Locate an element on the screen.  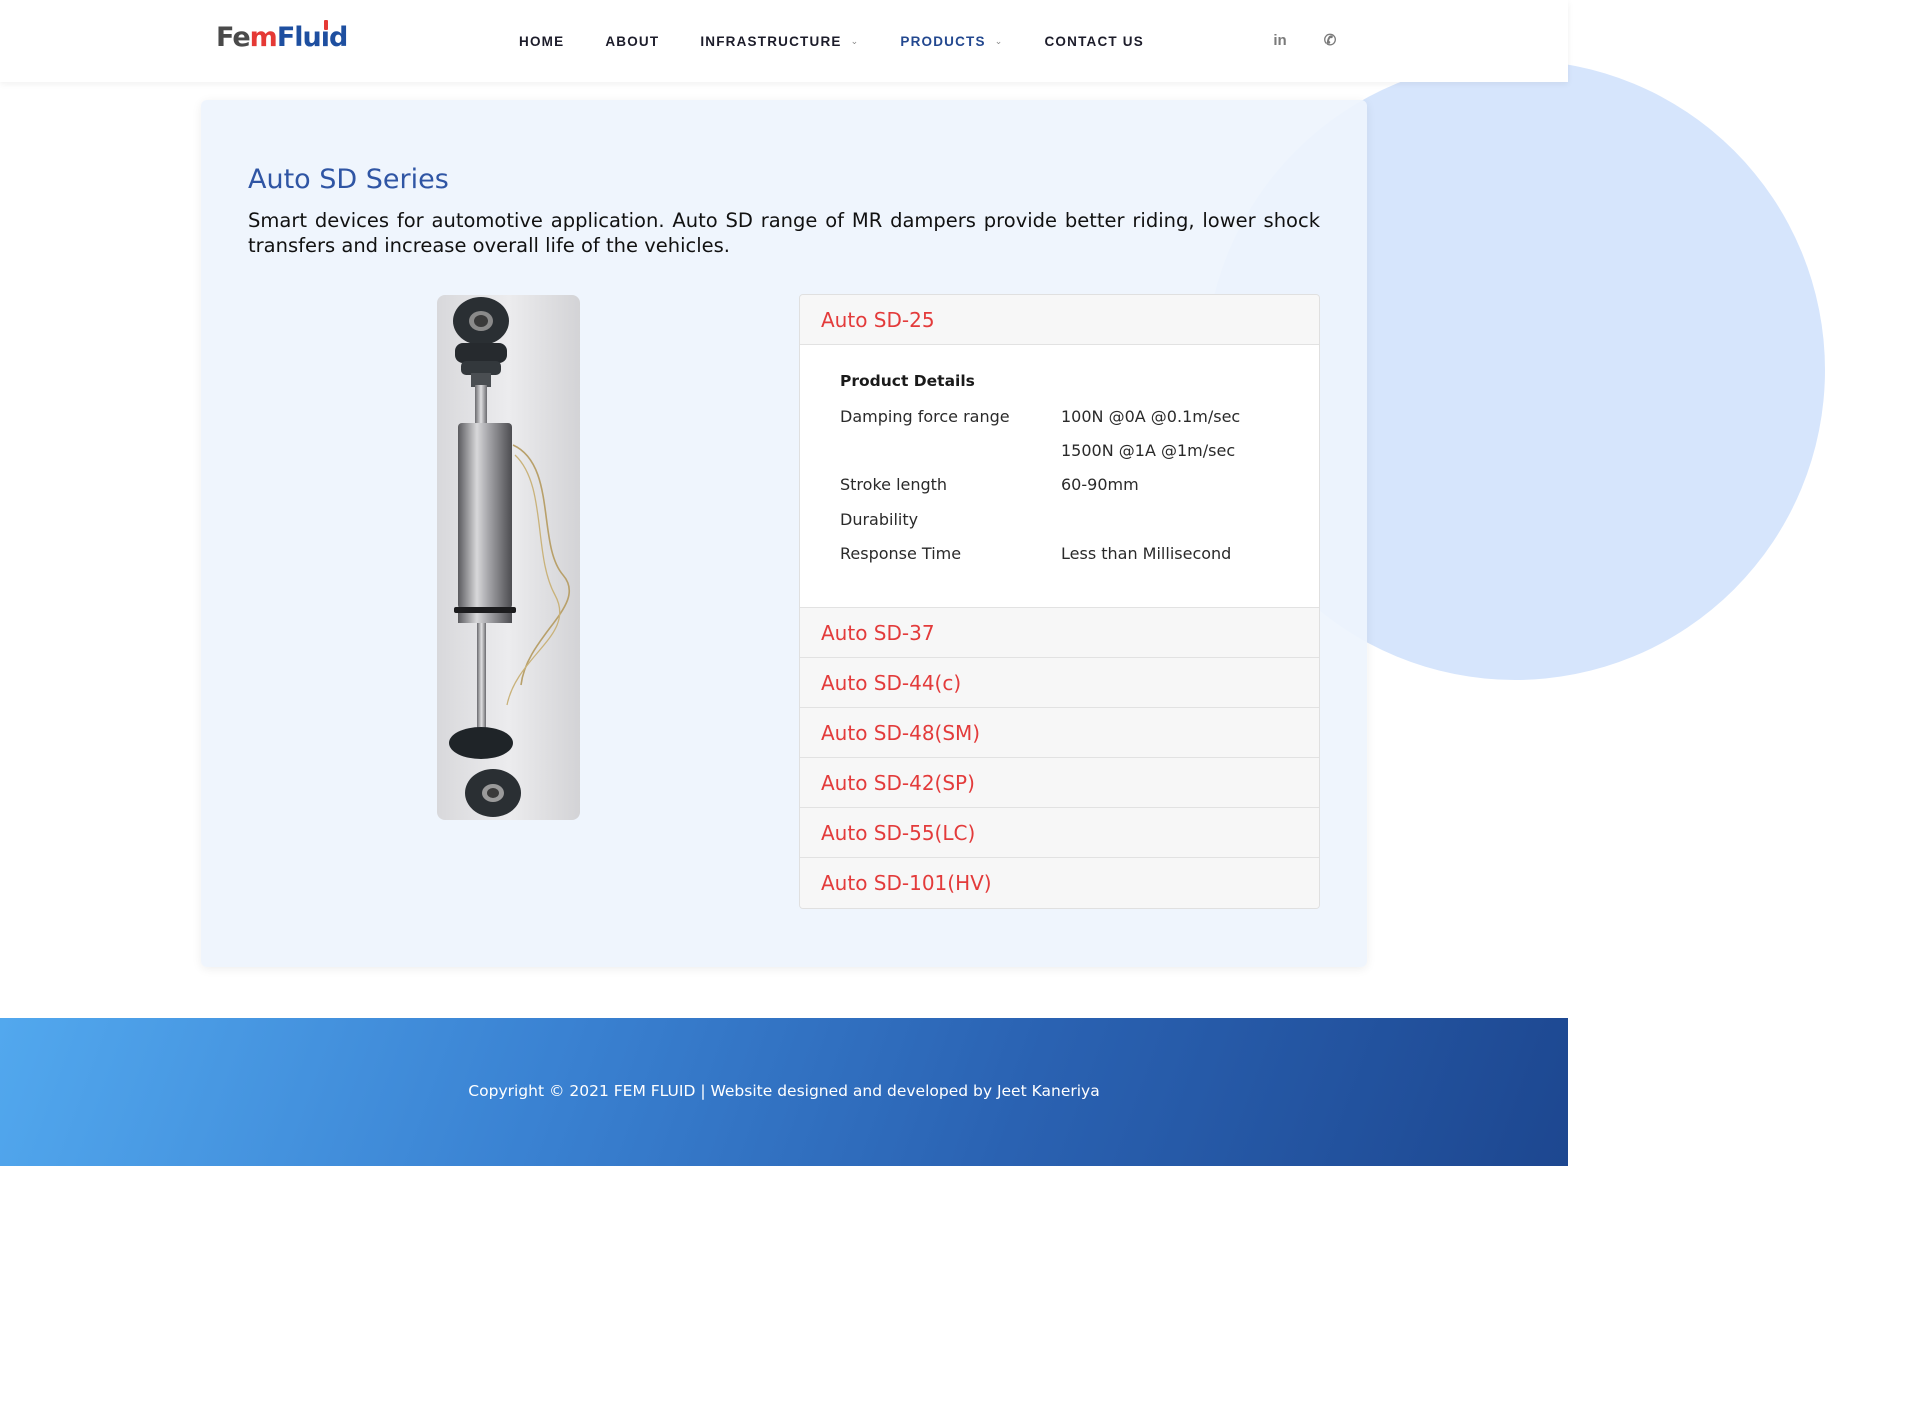
nav-about: ABOUT is located at coordinates (632, 41).